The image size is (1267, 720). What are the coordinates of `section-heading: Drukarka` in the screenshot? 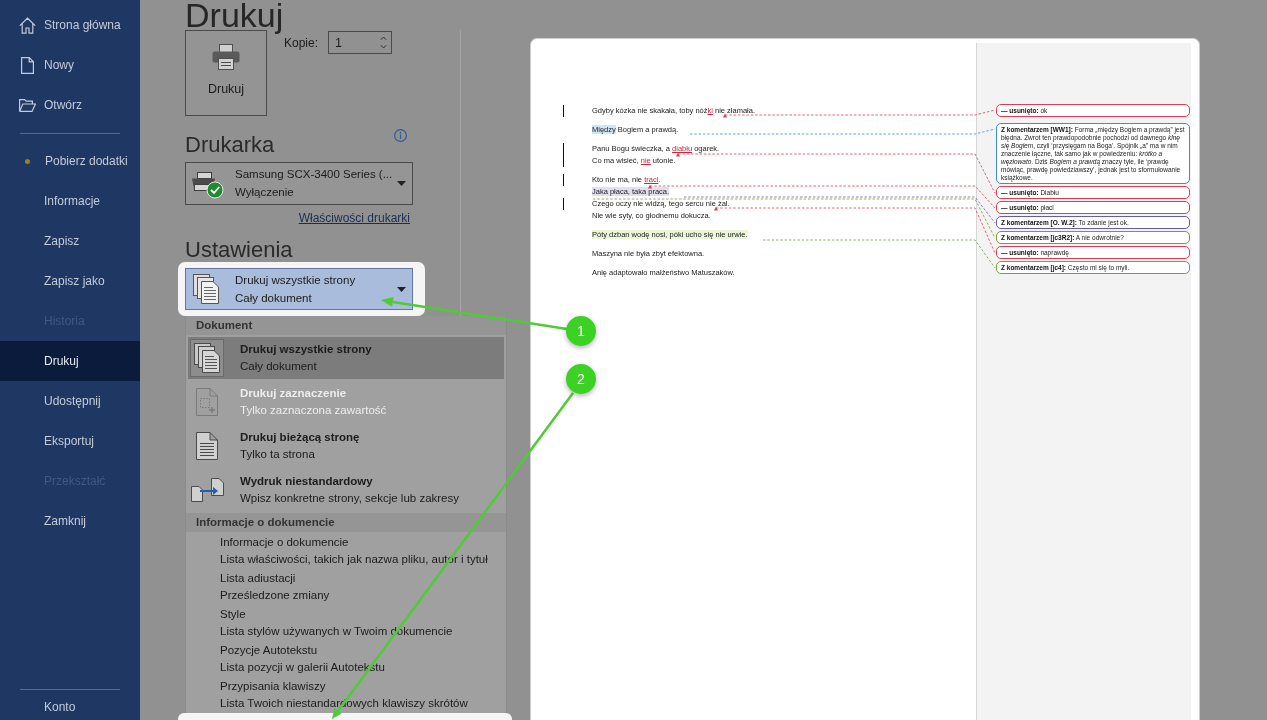 It's located at (230, 145).